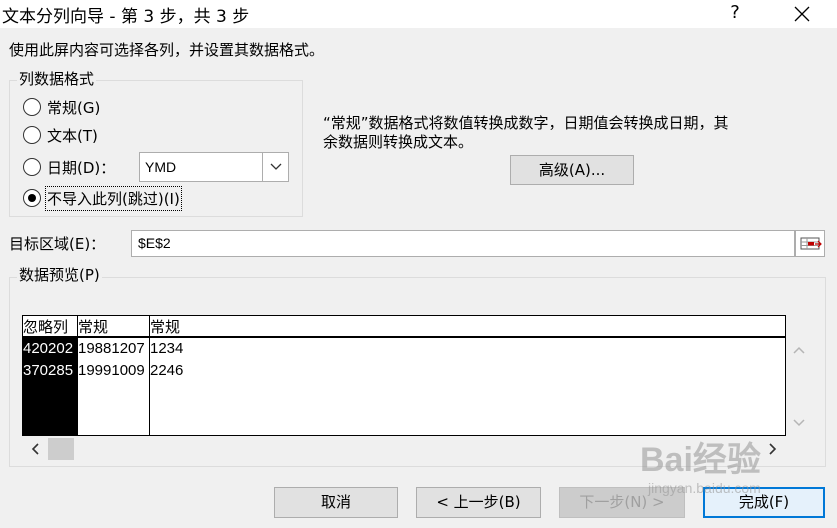 The width and height of the screenshot is (837, 528). What do you see at coordinates (336, 502) in the screenshot?
I see `cancel-button: 取消` at bounding box center [336, 502].